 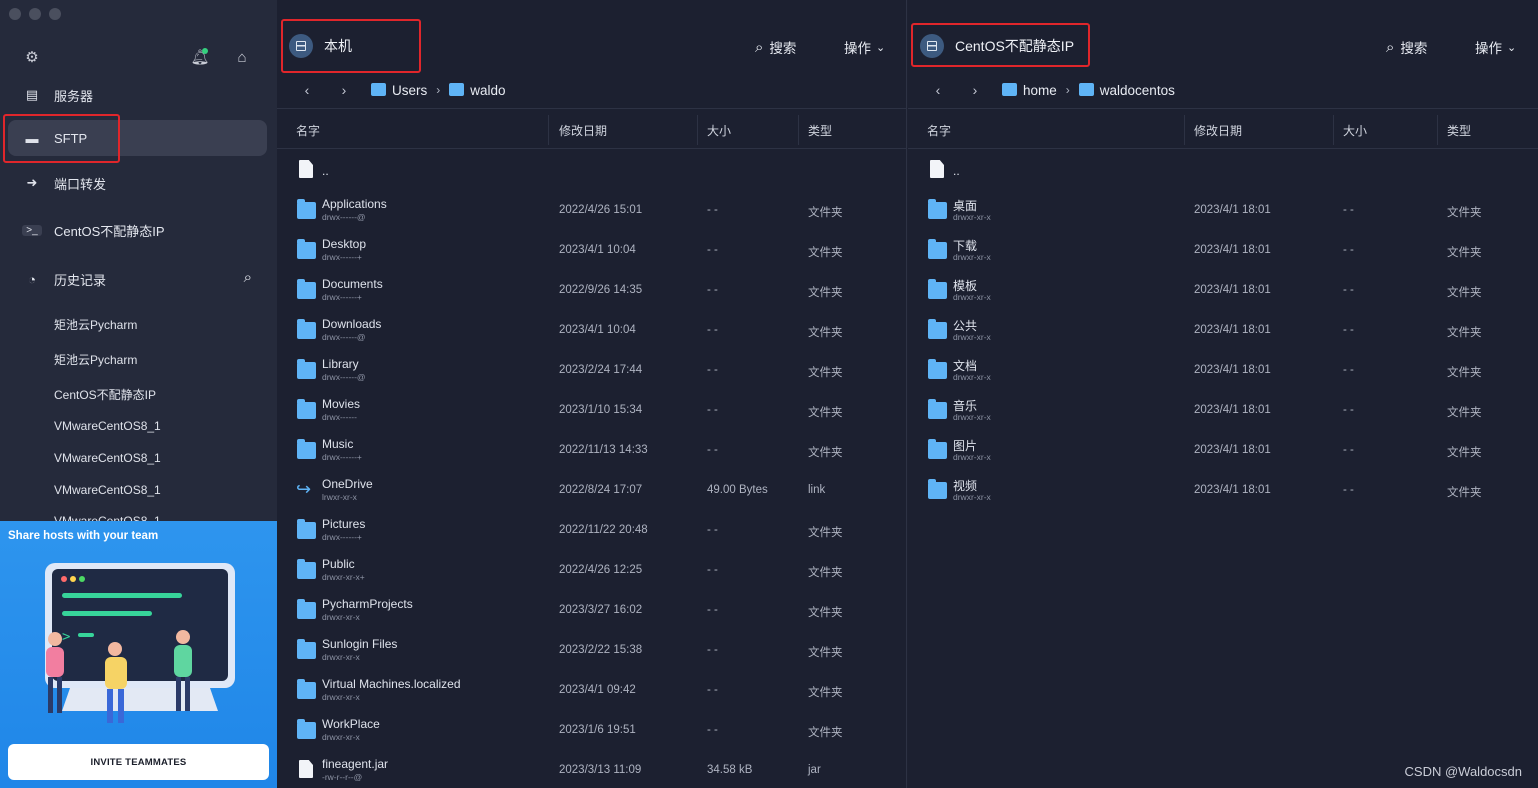 I want to click on close-window-button, so click(x=15, y=14).